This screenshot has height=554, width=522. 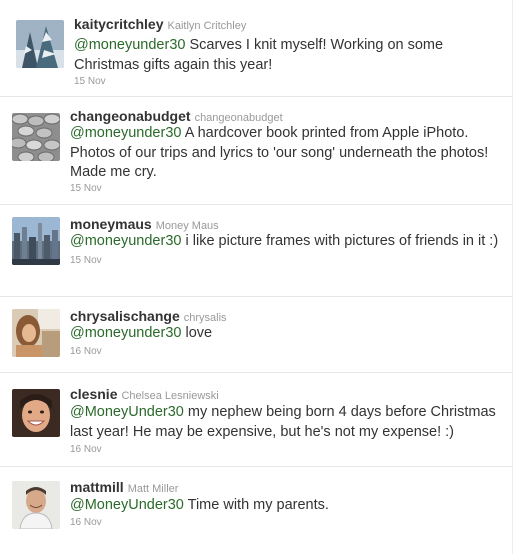 I want to click on screen-name: changeonabudget, so click(x=130, y=116).